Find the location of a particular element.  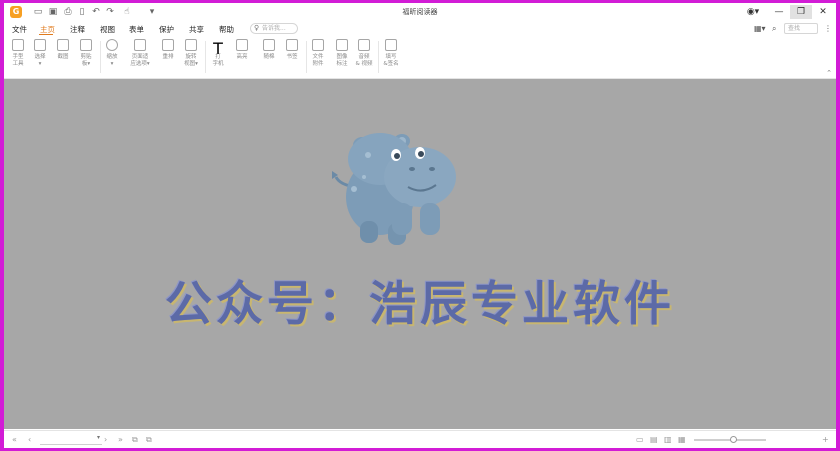

more-options-icon: ⋮ is located at coordinates (828, 28).